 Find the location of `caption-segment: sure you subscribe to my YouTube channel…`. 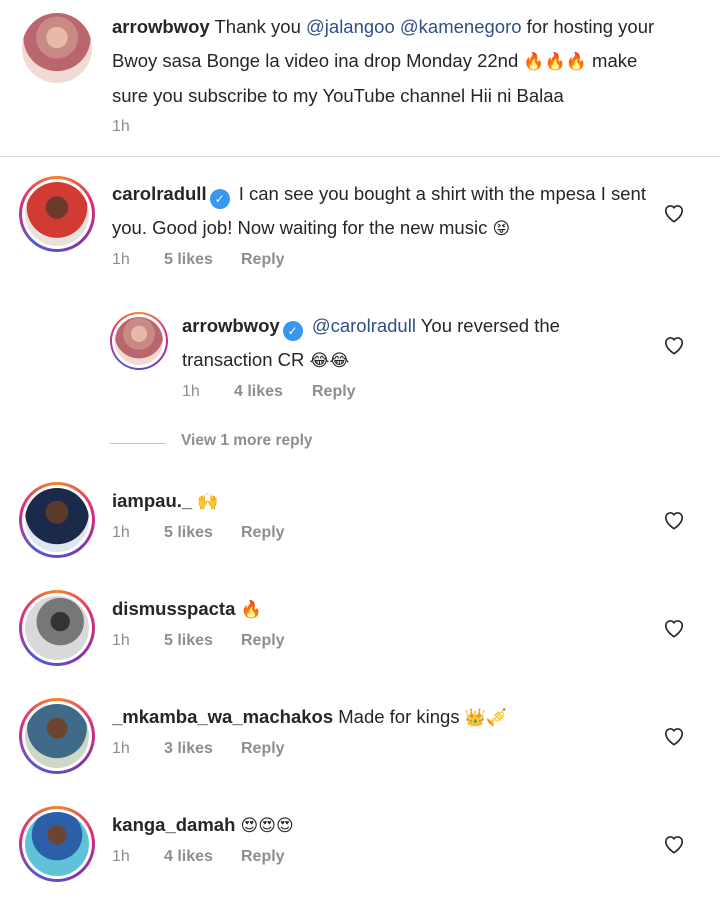

caption-segment: sure you subscribe to my YouTube channel… is located at coordinates (338, 95).